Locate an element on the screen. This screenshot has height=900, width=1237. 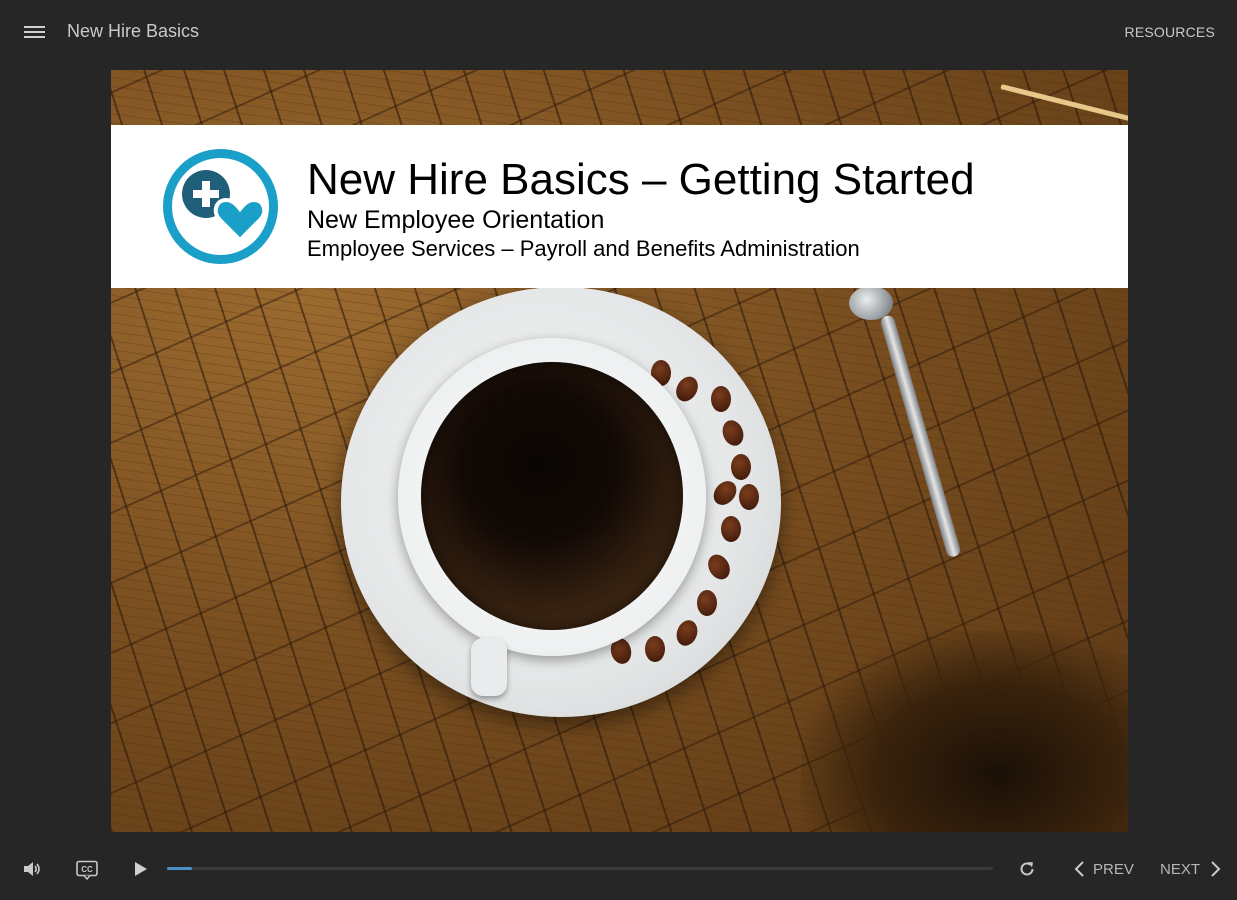
cup-handle is located at coordinates (489, 667).